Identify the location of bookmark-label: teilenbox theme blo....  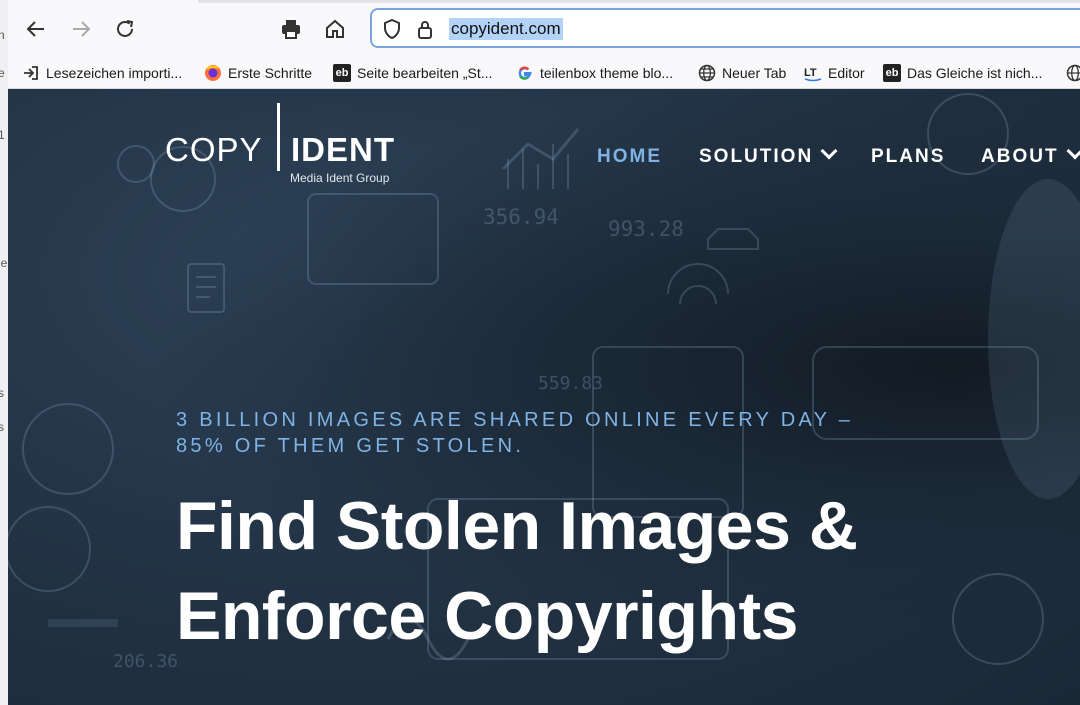
(607, 73).